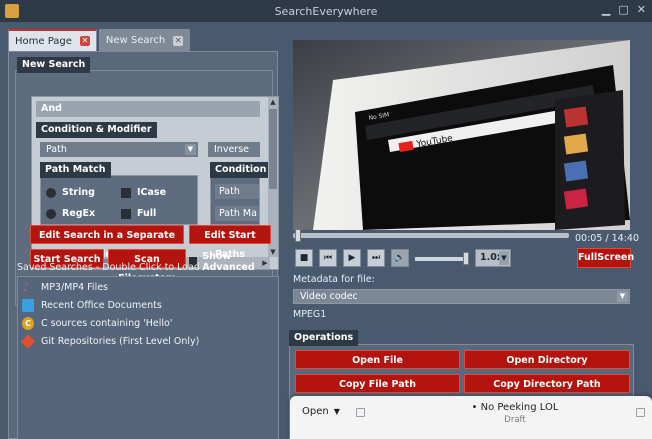  Describe the element at coordinates (376, 258) in the screenshot. I see `next-button: ⏭` at that location.